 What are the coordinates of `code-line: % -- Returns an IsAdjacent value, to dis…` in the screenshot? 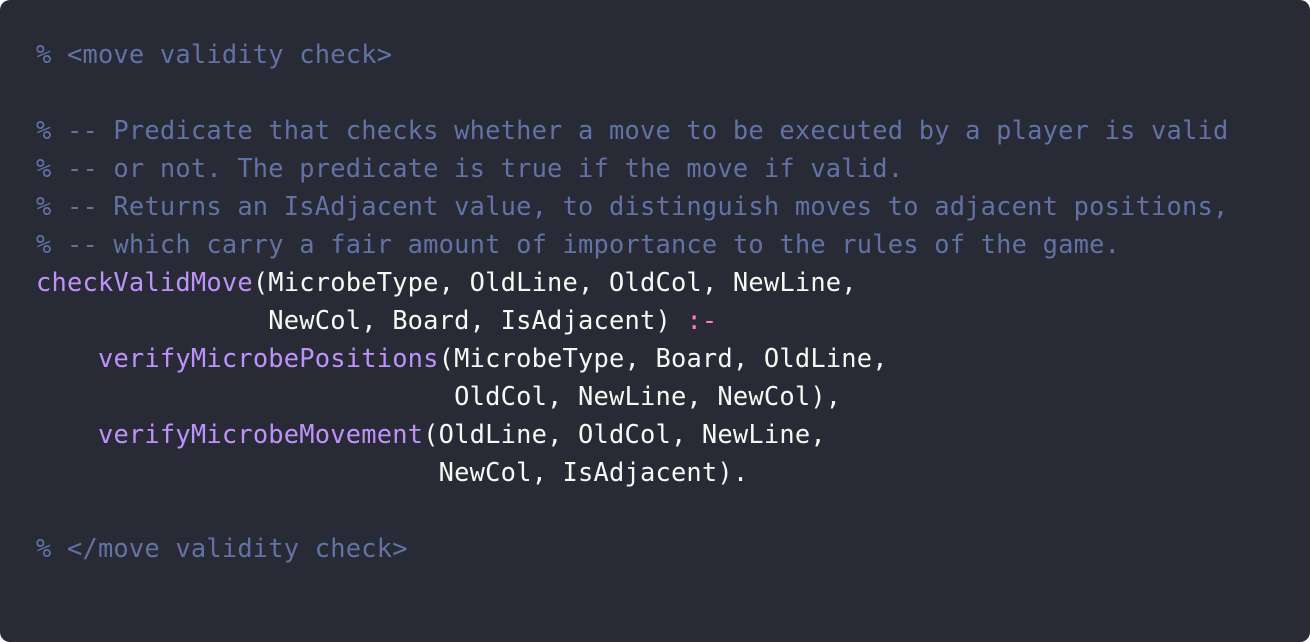 It's located at (673, 206).